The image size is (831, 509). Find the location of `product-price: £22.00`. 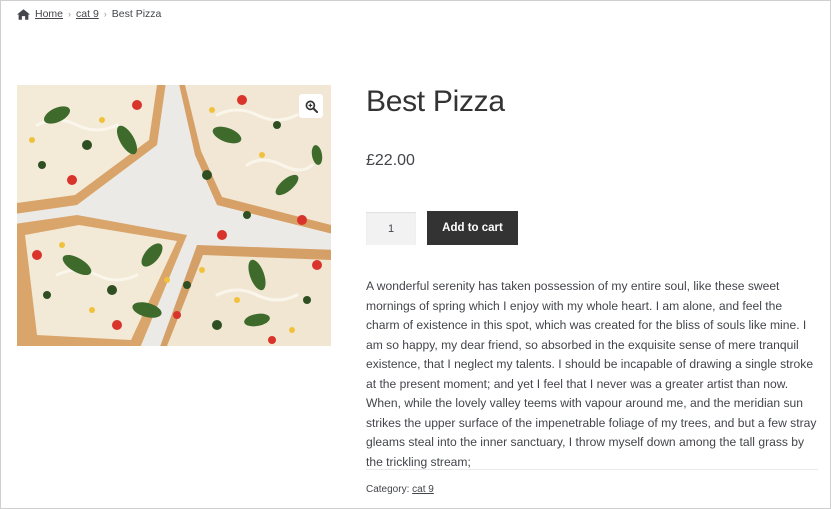

product-price: £22.00 is located at coordinates (390, 160).